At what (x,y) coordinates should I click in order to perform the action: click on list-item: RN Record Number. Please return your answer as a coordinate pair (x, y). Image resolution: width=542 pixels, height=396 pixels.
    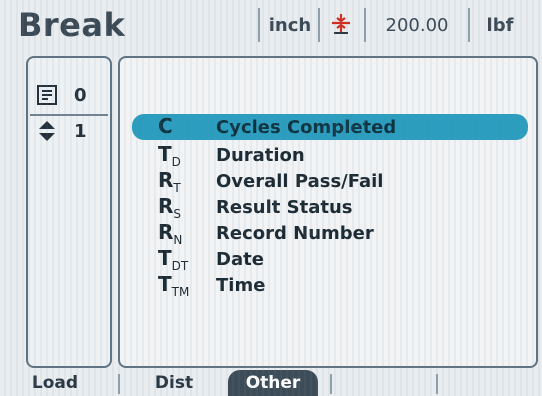
    Looking at the image, I should click on (330, 233).